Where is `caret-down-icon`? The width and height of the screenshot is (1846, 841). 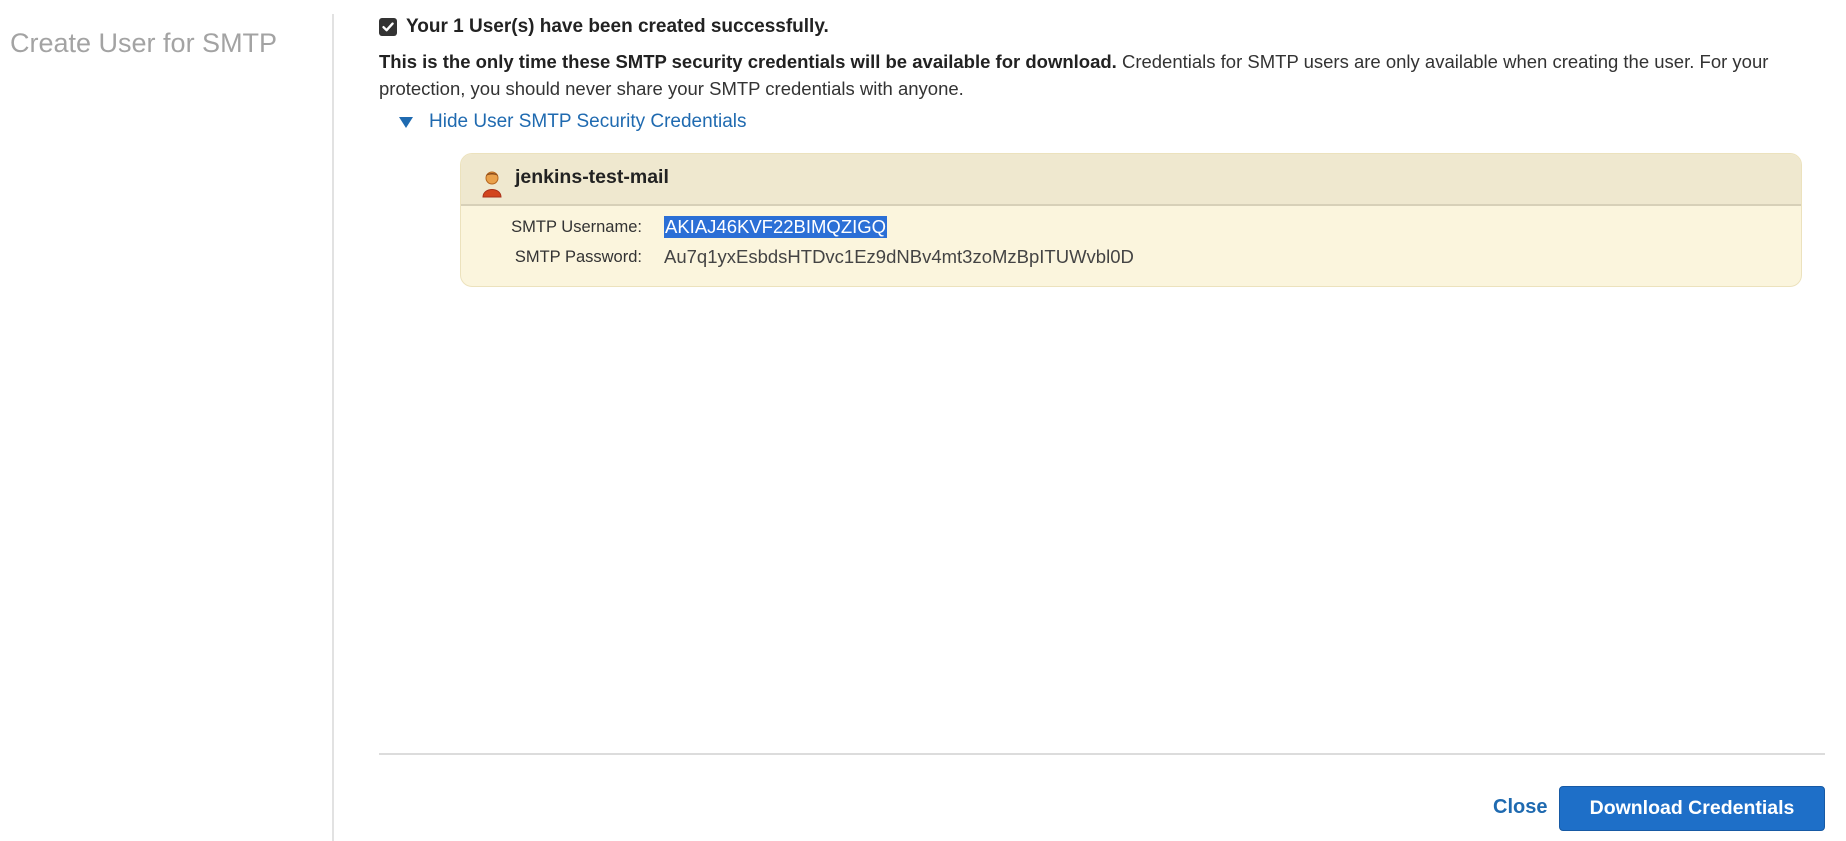 caret-down-icon is located at coordinates (406, 122).